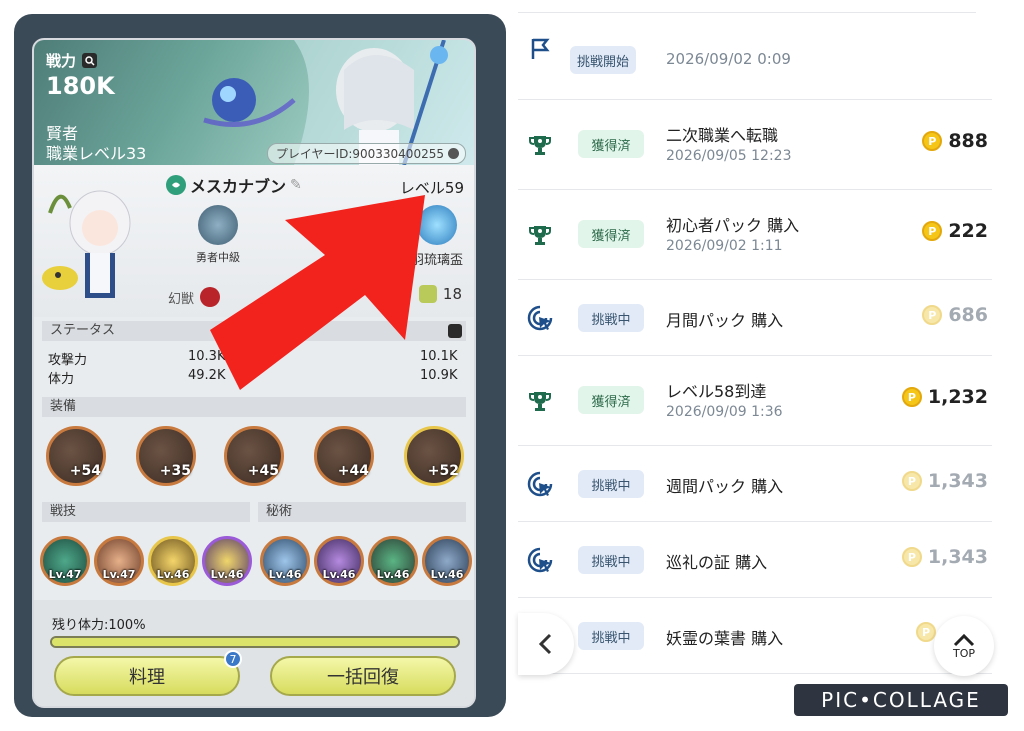 The image size is (1024, 731). I want to click on points-reward: P 1,232, so click(944, 397).